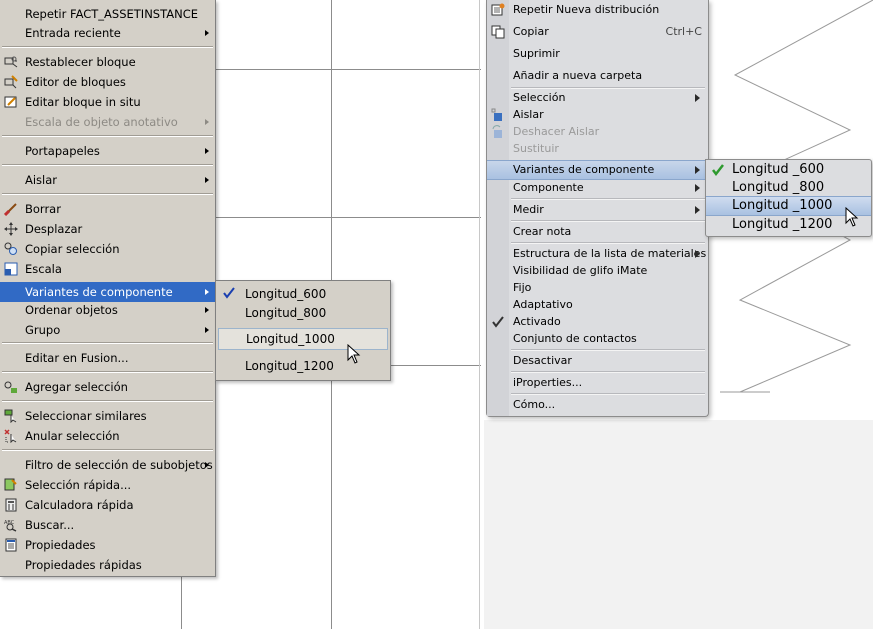  I want to click on menu-item-label: Copiar selección, so click(72, 249).